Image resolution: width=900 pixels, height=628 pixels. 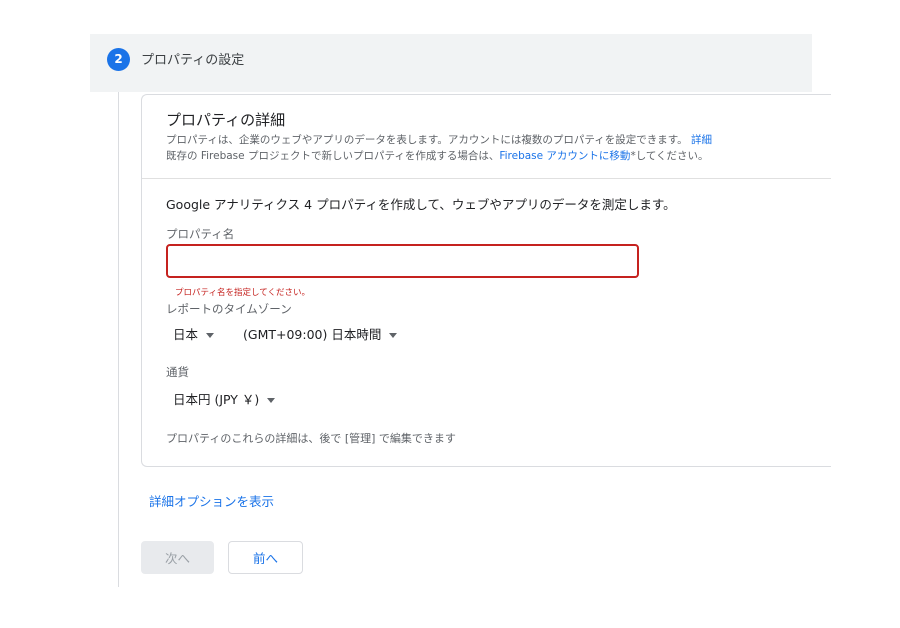 What do you see at coordinates (564, 156) in the screenshot?
I see `firebase-account-link: Firebase アカウントに移動` at bounding box center [564, 156].